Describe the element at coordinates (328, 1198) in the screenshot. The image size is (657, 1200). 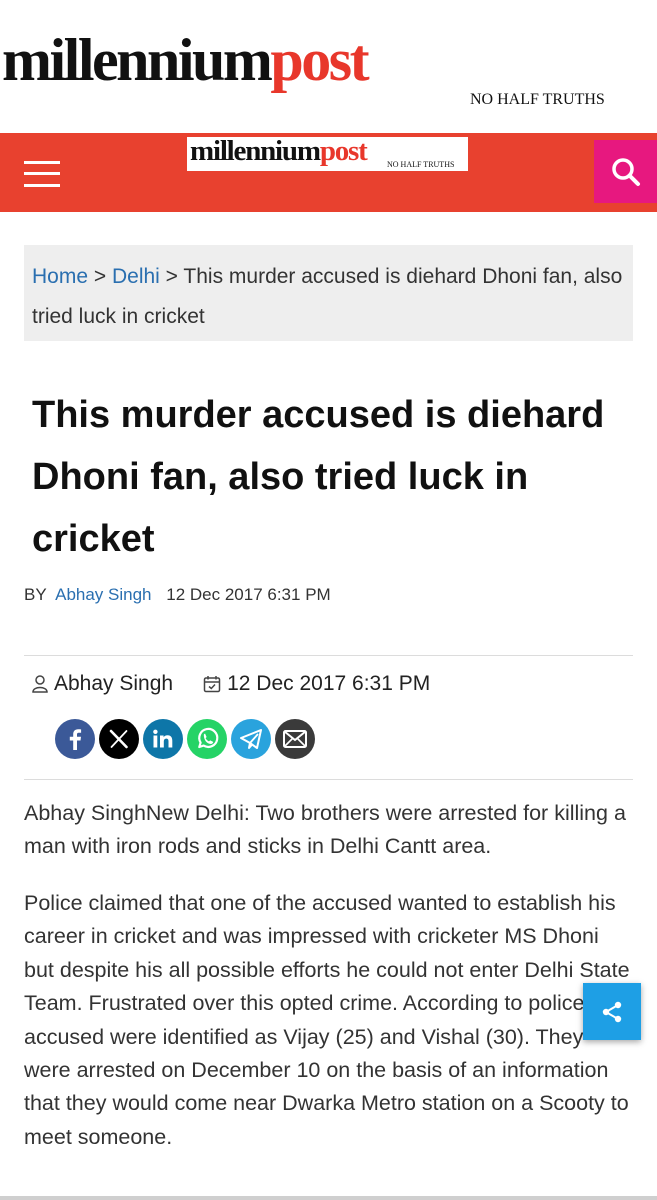
I see `bottom-edge` at that location.